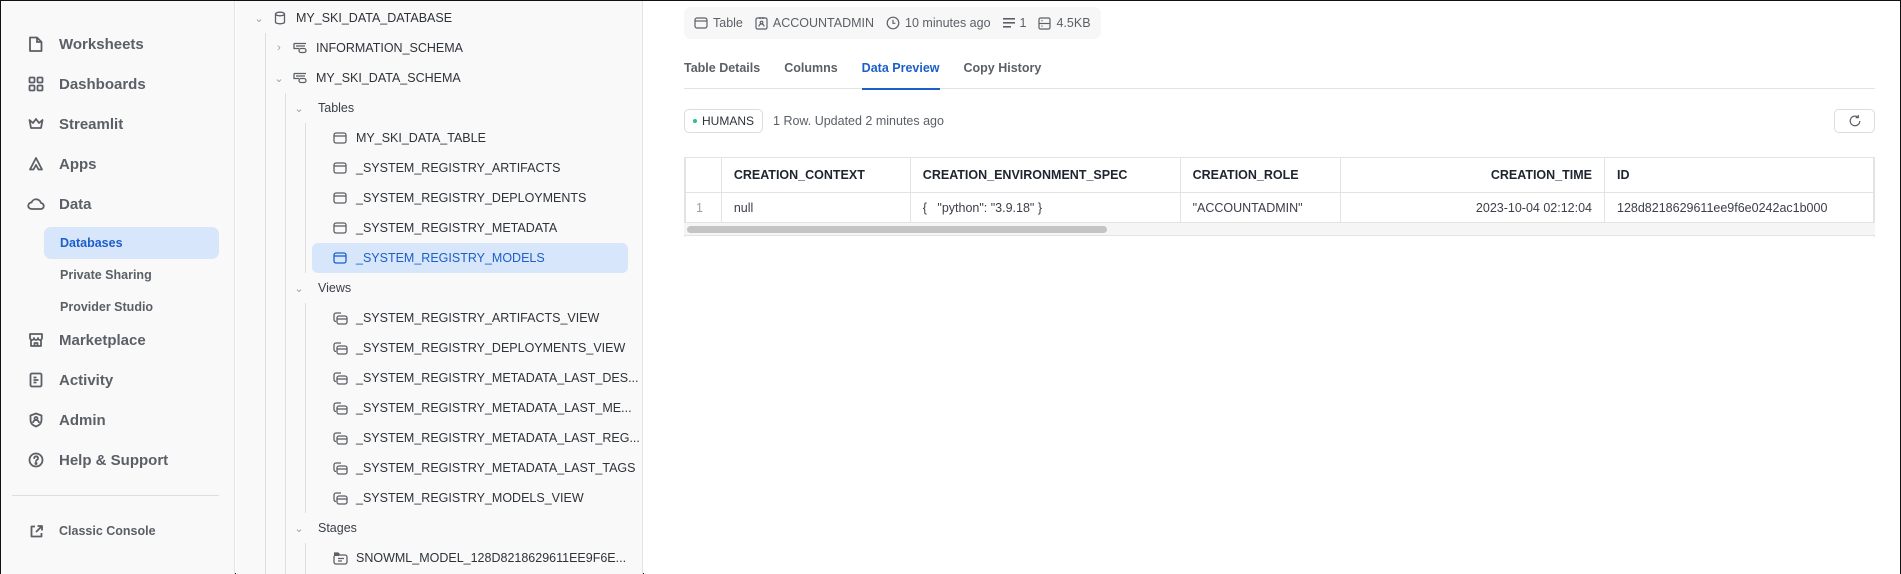 This screenshot has width=1901, height=574. What do you see at coordinates (1260, 175) in the screenshot?
I see `column-header: CREATION_ROLE` at bounding box center [1260, 175].